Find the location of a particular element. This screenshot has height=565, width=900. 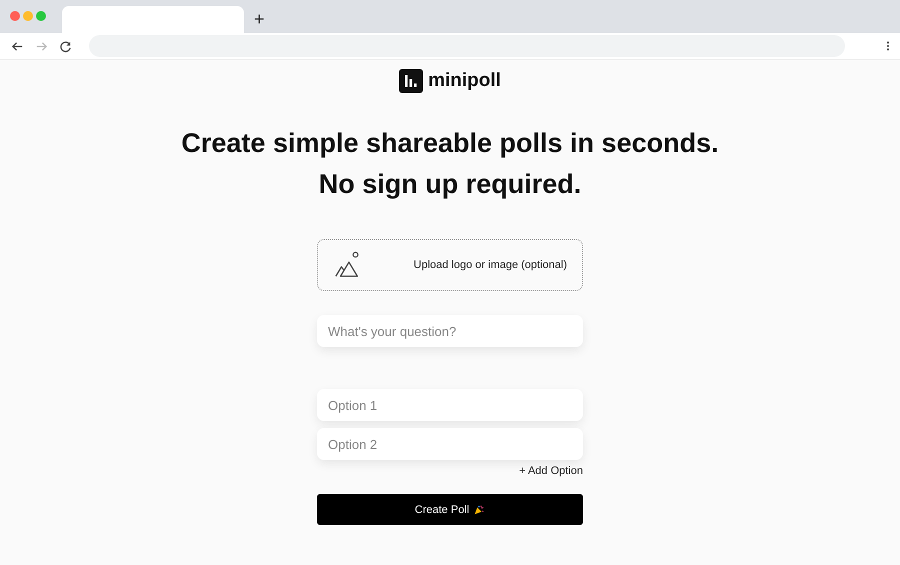

window-zoom-dot is located at coordinates (41, 16).